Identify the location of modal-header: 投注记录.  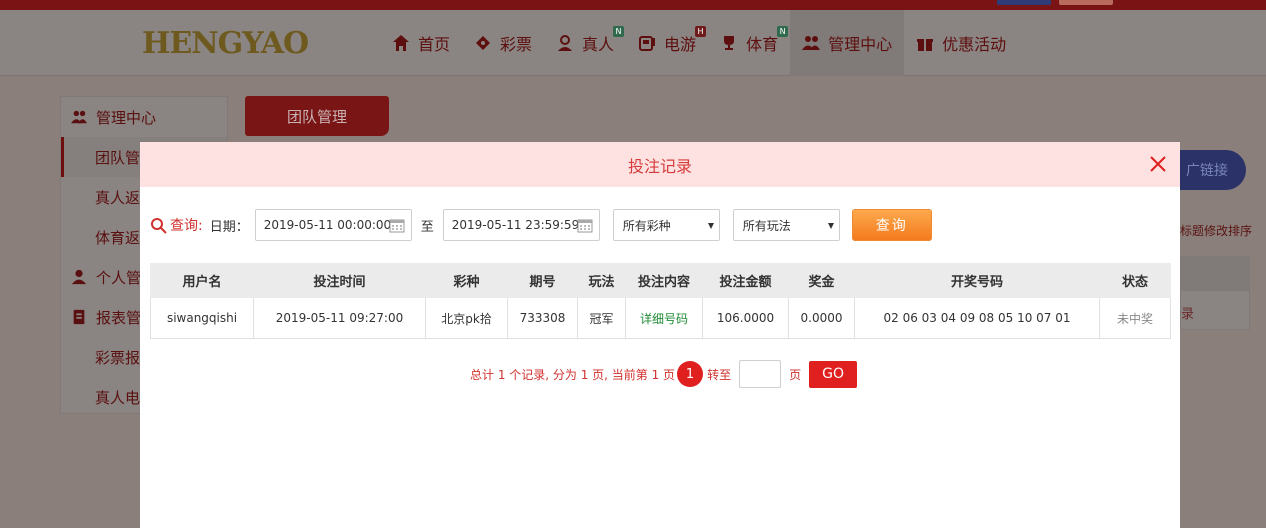
(660, 164).